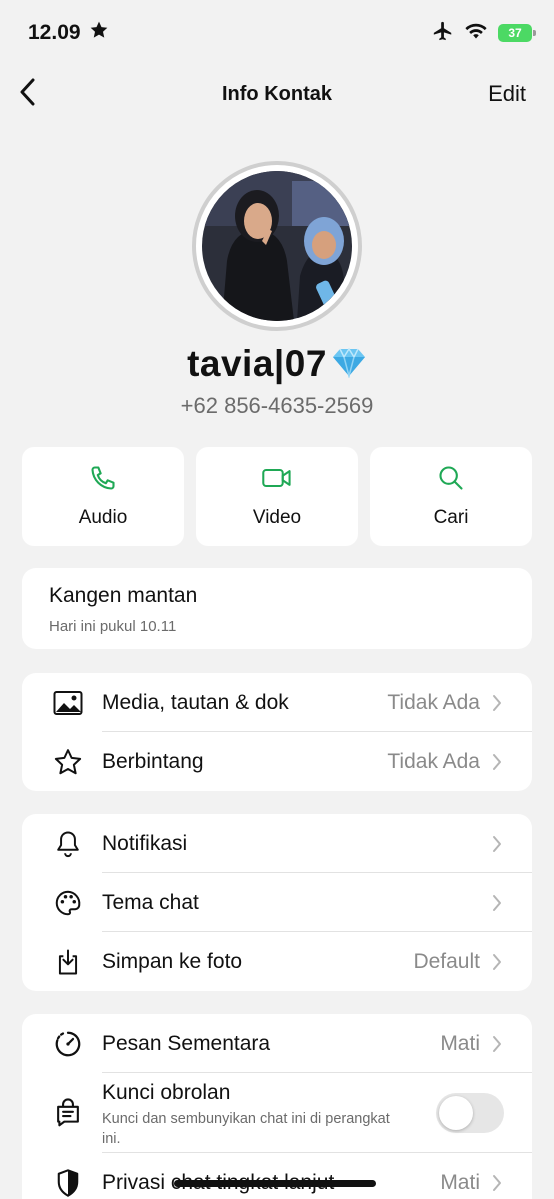 The height and width of the screenshot is (1199, 554). Describe the element at coordinates (68, 903) in the screenshot. I see `palette-icon` at that location.